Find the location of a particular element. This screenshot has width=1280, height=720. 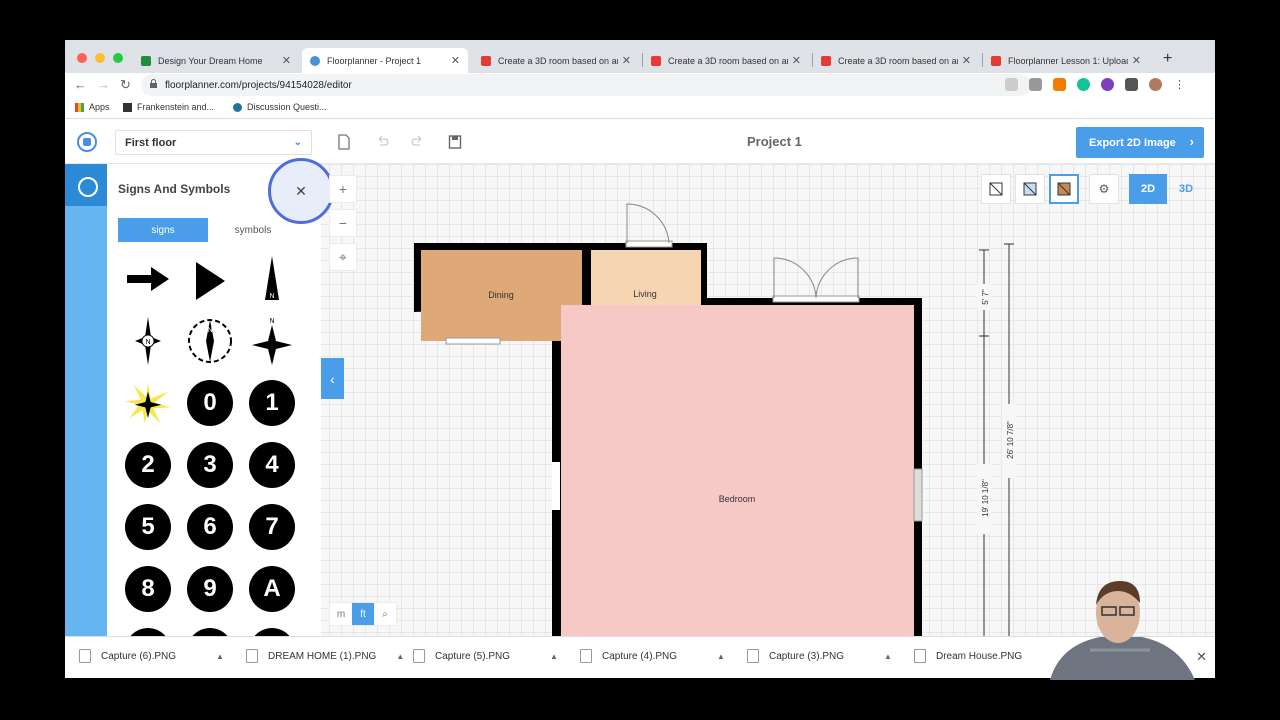

room-bedroom is located at coordinates (737, 470).